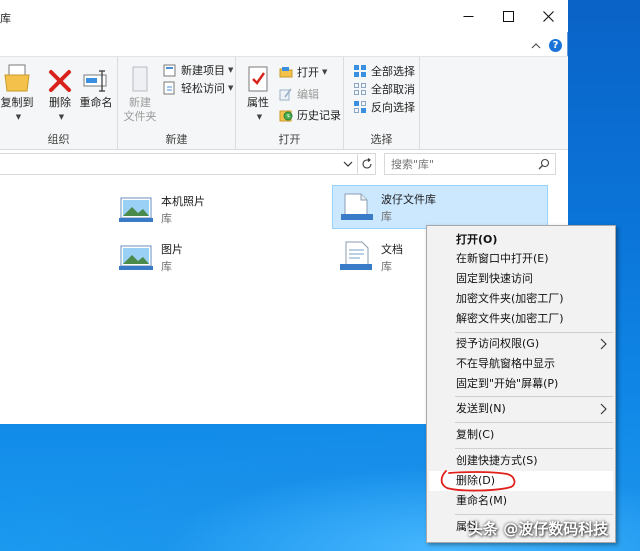 The width and height of the screenshot is (640, 551). I want to click on ribbon-group-open: 属性 ▼ 打开 ▼ 编辑 历史记录 打开, so click(290, 104).